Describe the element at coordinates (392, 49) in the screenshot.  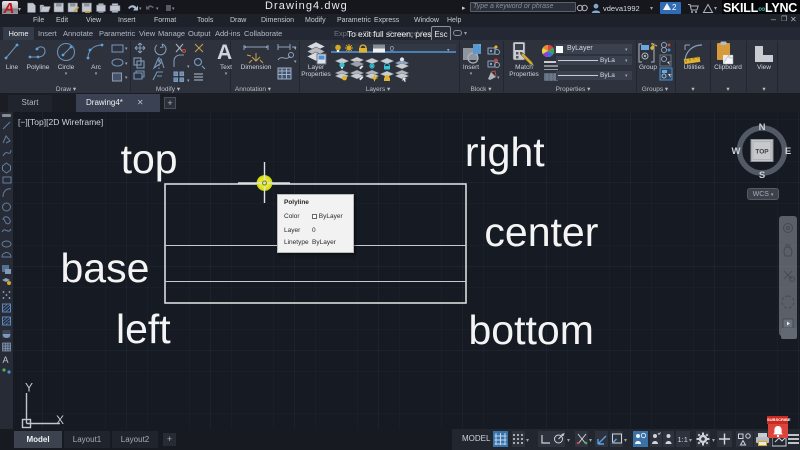
I see `svg-text: 0` at that location.